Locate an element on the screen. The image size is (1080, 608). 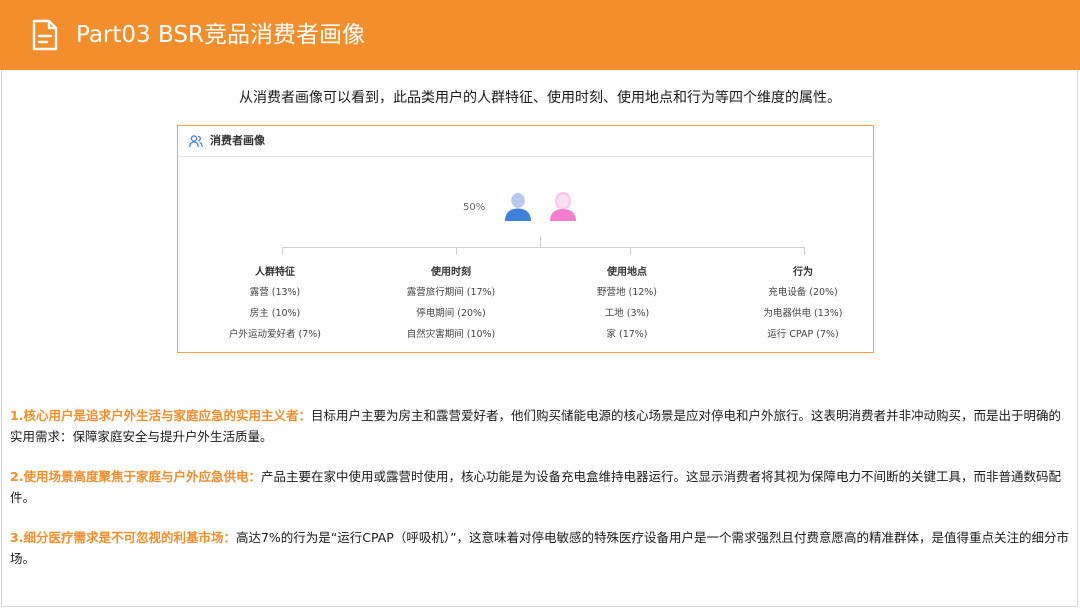
tree-stem is located at coordinates (540, 242).